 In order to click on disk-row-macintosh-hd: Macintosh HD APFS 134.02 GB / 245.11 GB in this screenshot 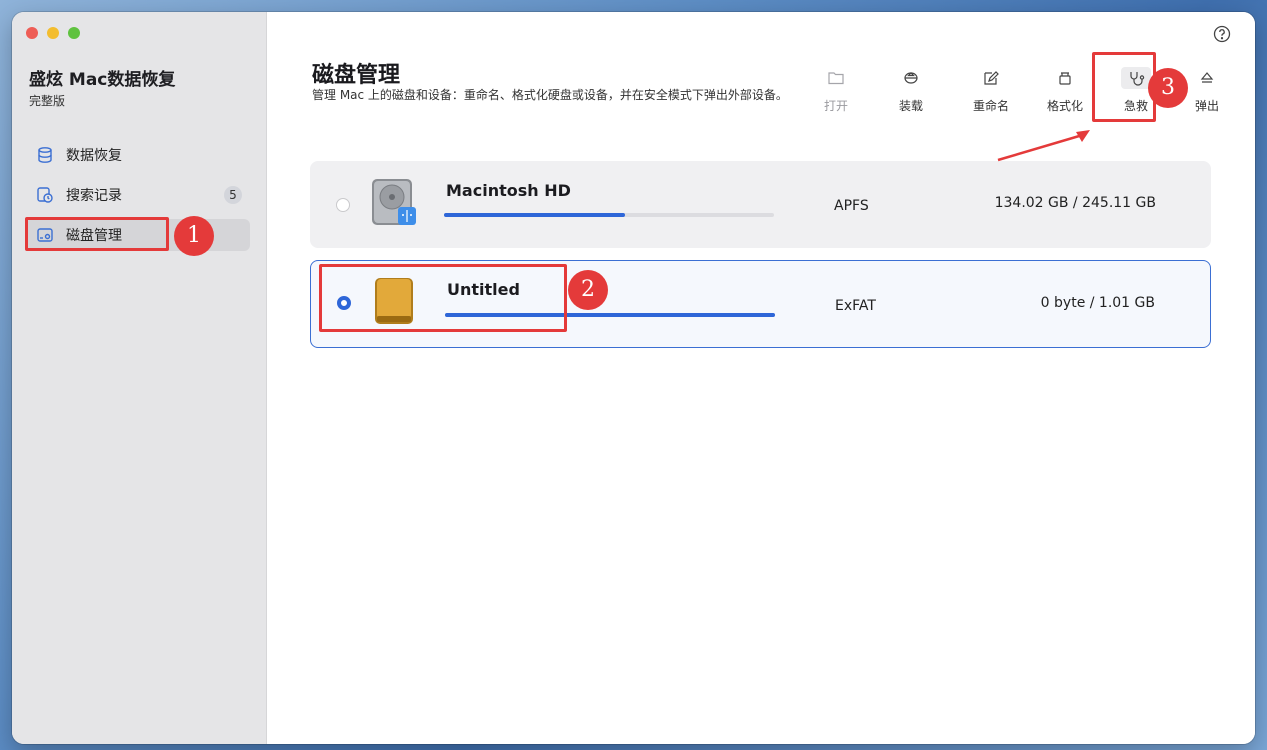, I will do `click(760, 204)`.